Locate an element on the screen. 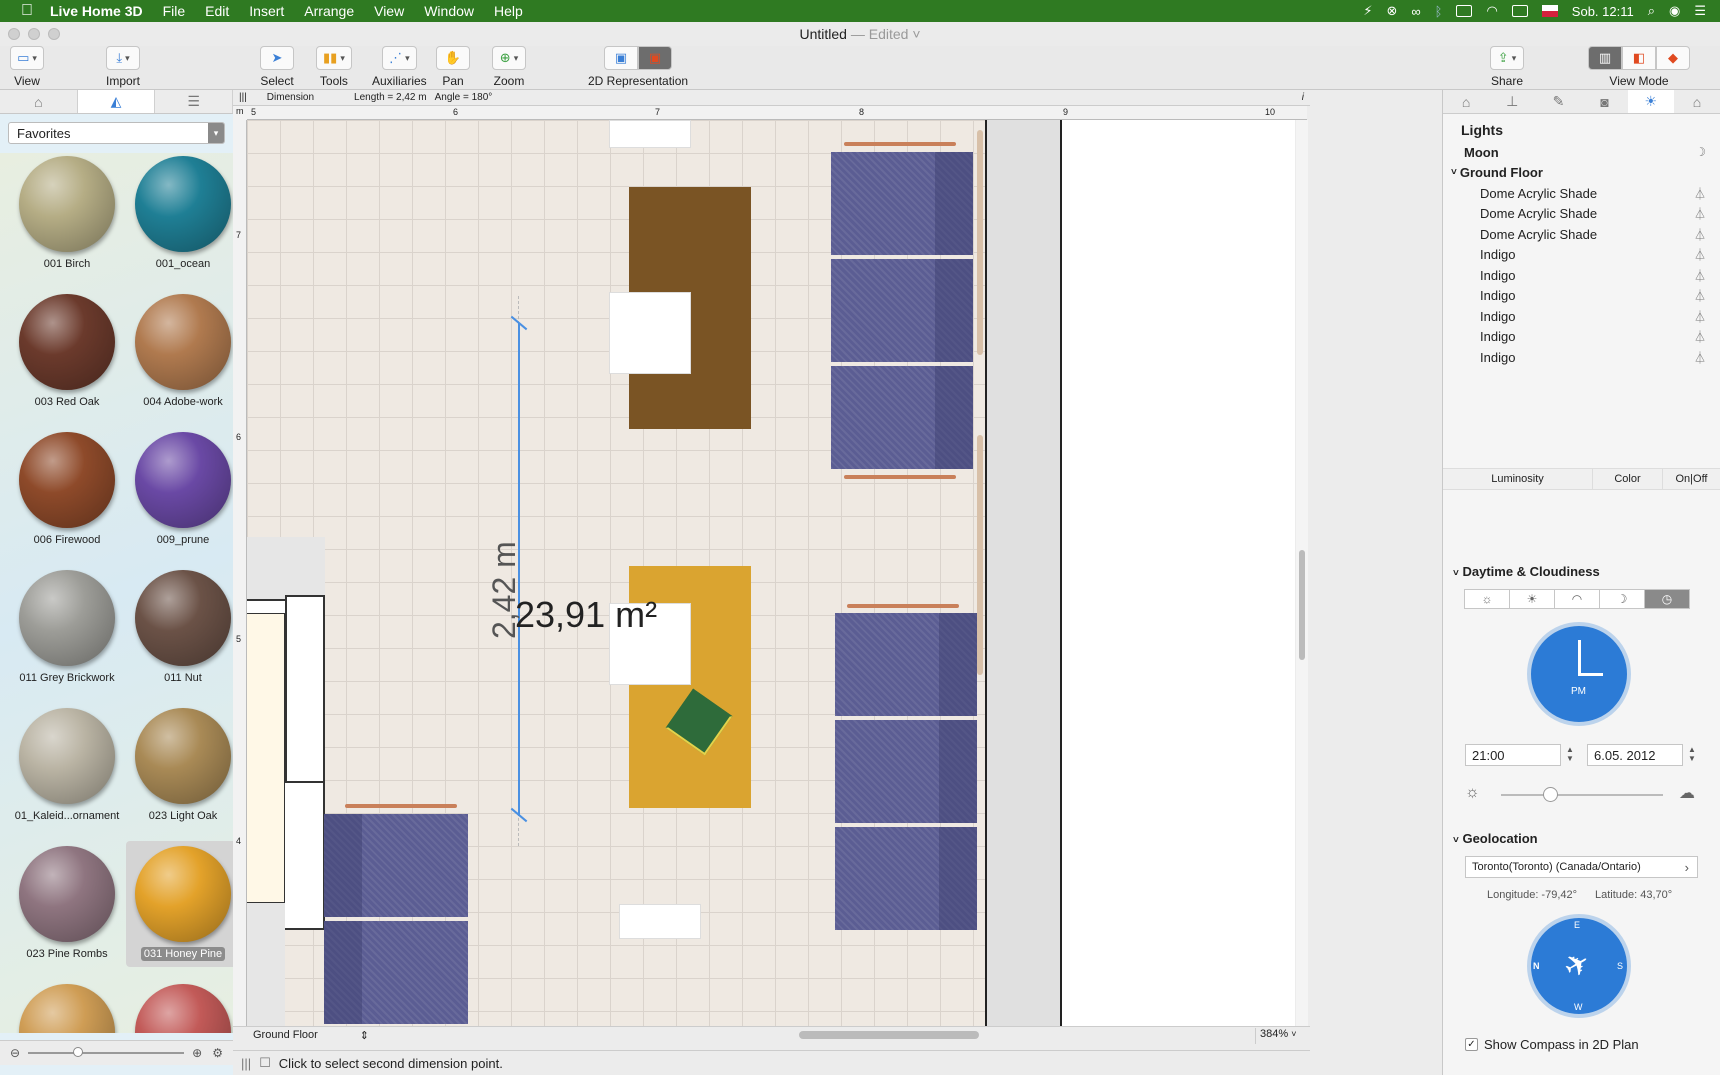 This screenshot has height=1075, width=1720. share-tool: ⇪ ▾ Share is located at coordinates (1507, 67).